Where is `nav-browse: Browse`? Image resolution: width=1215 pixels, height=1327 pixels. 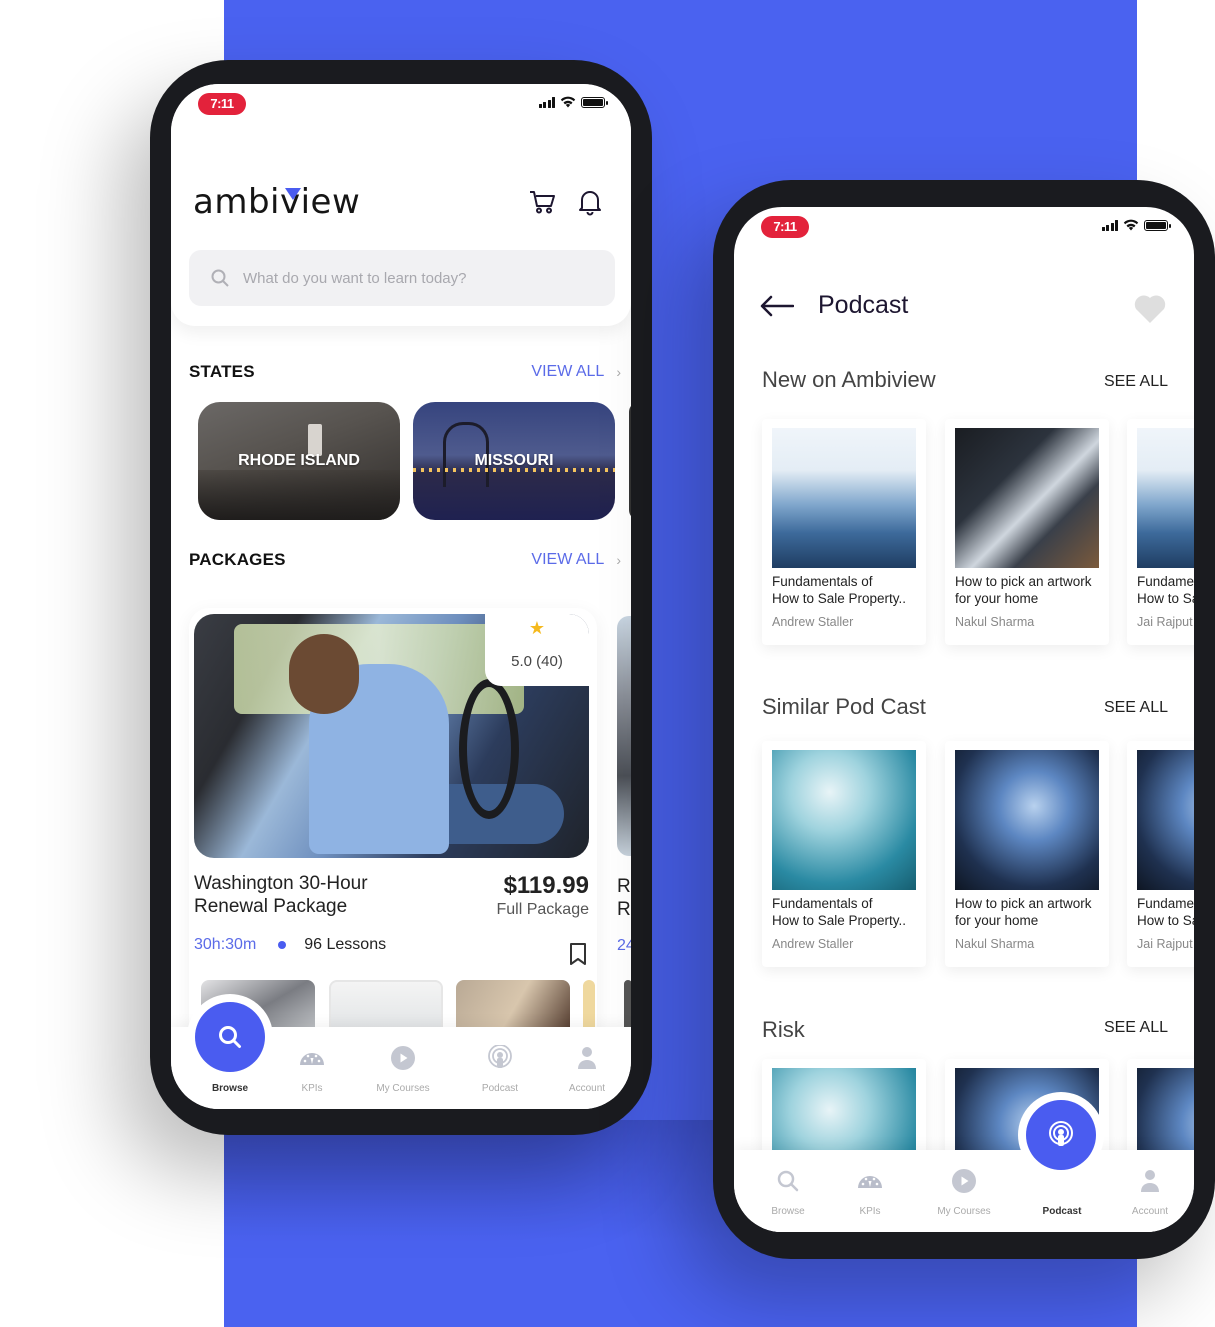 nav-browse: Browse is located at coordinates (788, 1191).